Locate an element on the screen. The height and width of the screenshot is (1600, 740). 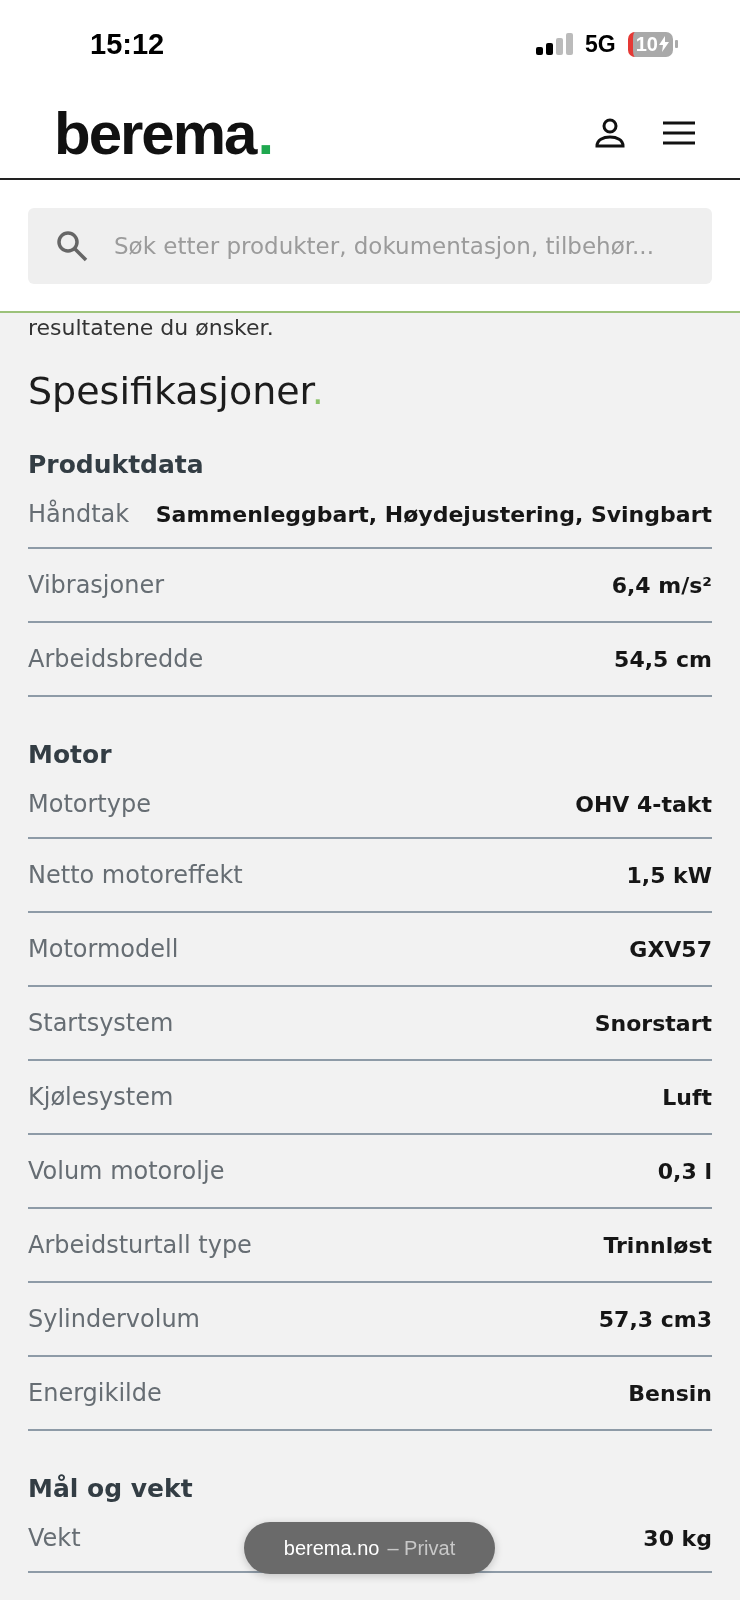
signal-icon is located at coordinates (555, 44).